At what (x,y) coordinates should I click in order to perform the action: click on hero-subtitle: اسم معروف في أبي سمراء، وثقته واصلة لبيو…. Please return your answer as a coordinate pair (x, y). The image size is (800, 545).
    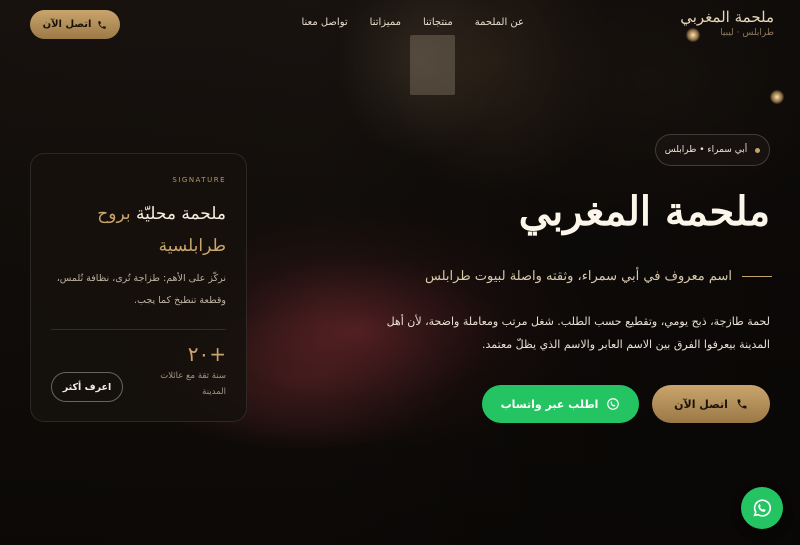
    Looking at the image, I should click on (582, 276).